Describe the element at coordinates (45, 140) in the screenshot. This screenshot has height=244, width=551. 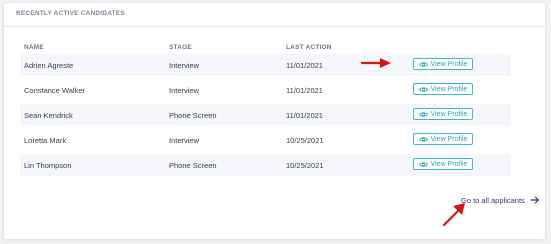
I see `candidate-name: Loretta Mark` at that location.